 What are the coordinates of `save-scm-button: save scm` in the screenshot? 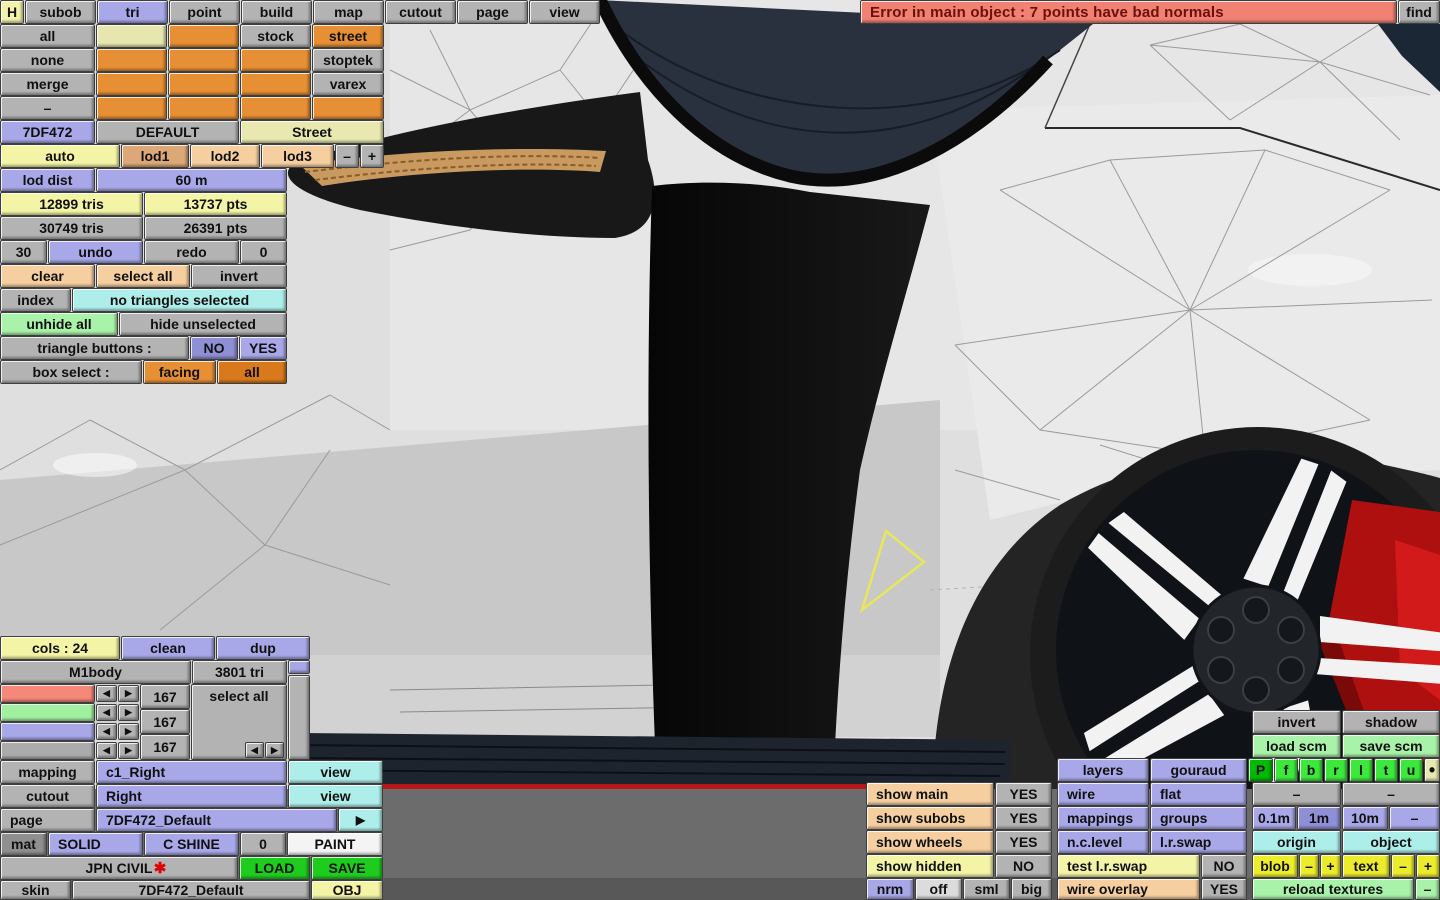 It's located at (1391, 746).